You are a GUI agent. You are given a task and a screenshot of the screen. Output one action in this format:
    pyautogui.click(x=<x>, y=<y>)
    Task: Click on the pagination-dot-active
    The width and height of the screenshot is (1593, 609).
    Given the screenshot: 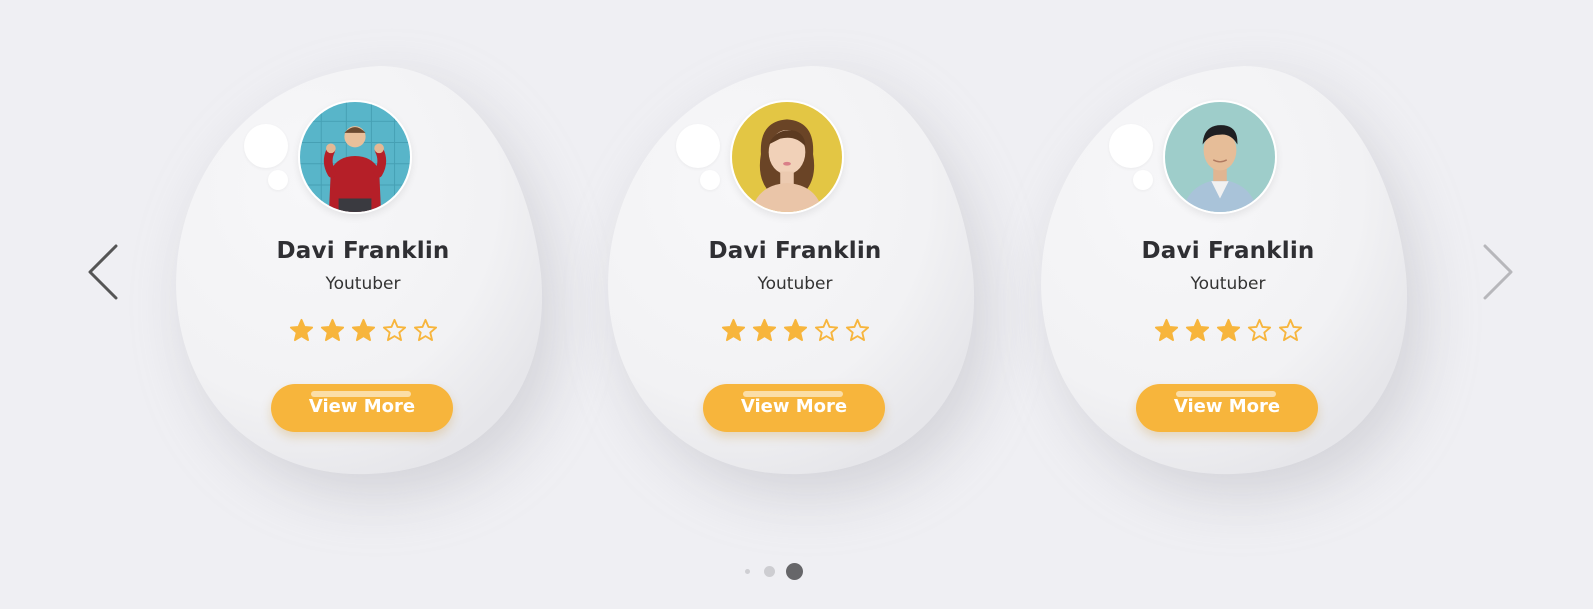 What is the action you would take?
    pyautogui.click(x=794, y=571)
    